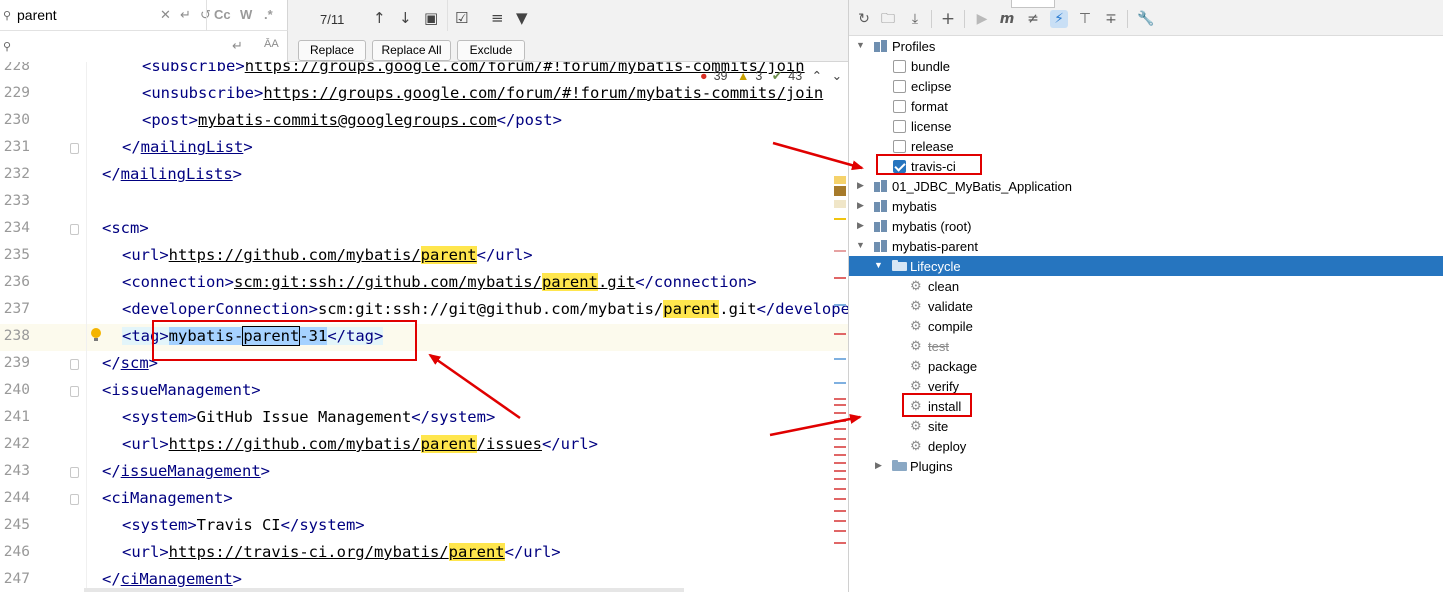  Describe the element at coordinates (15, 309) in the screenshot. I see `line-number: 237` at that location.